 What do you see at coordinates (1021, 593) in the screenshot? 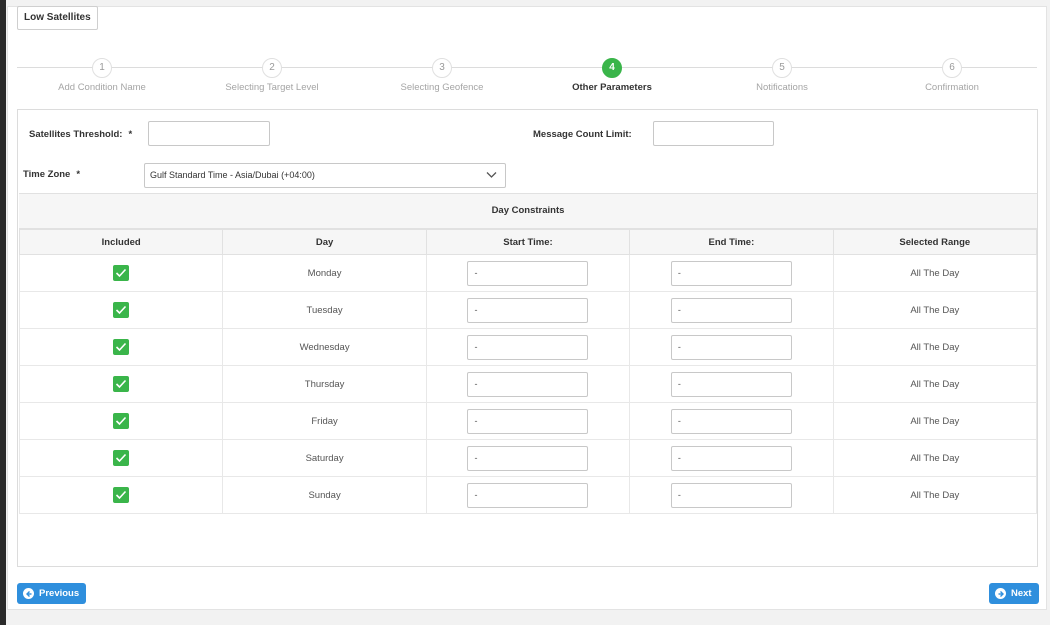
I see `next-button-label: Next` at bounding box center [1021, 593].